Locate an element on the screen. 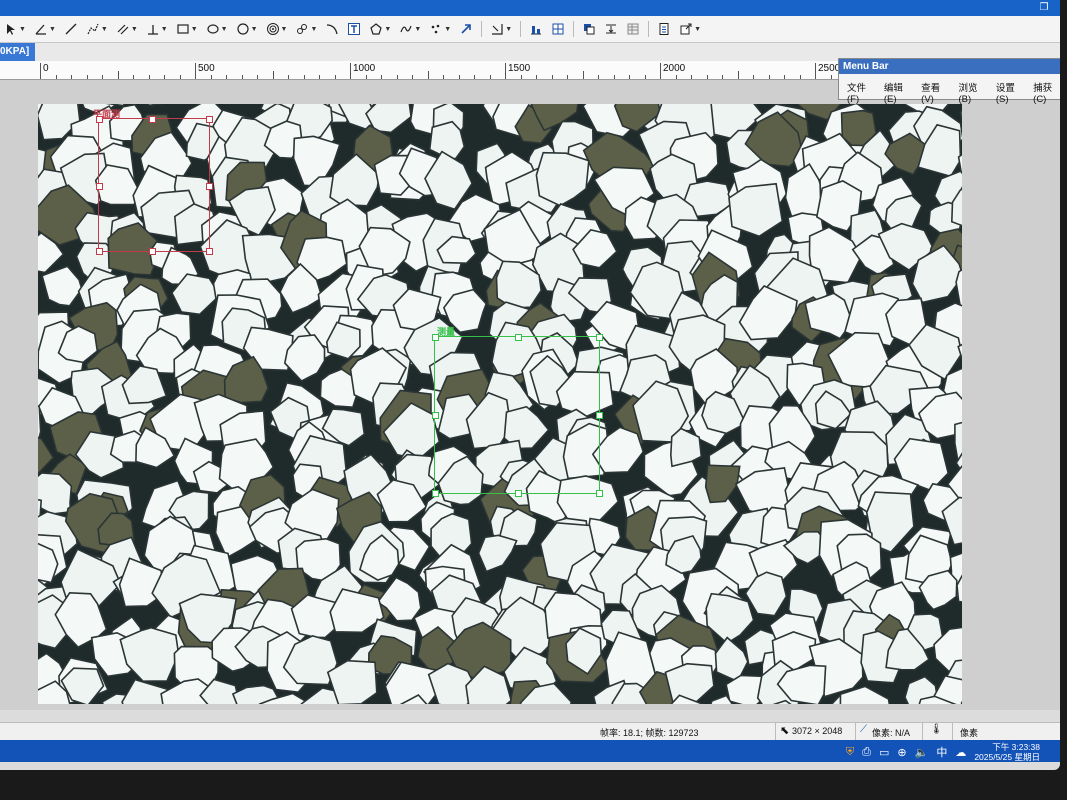  count-tool-button: ▼ is located at coordinates (440, 29).